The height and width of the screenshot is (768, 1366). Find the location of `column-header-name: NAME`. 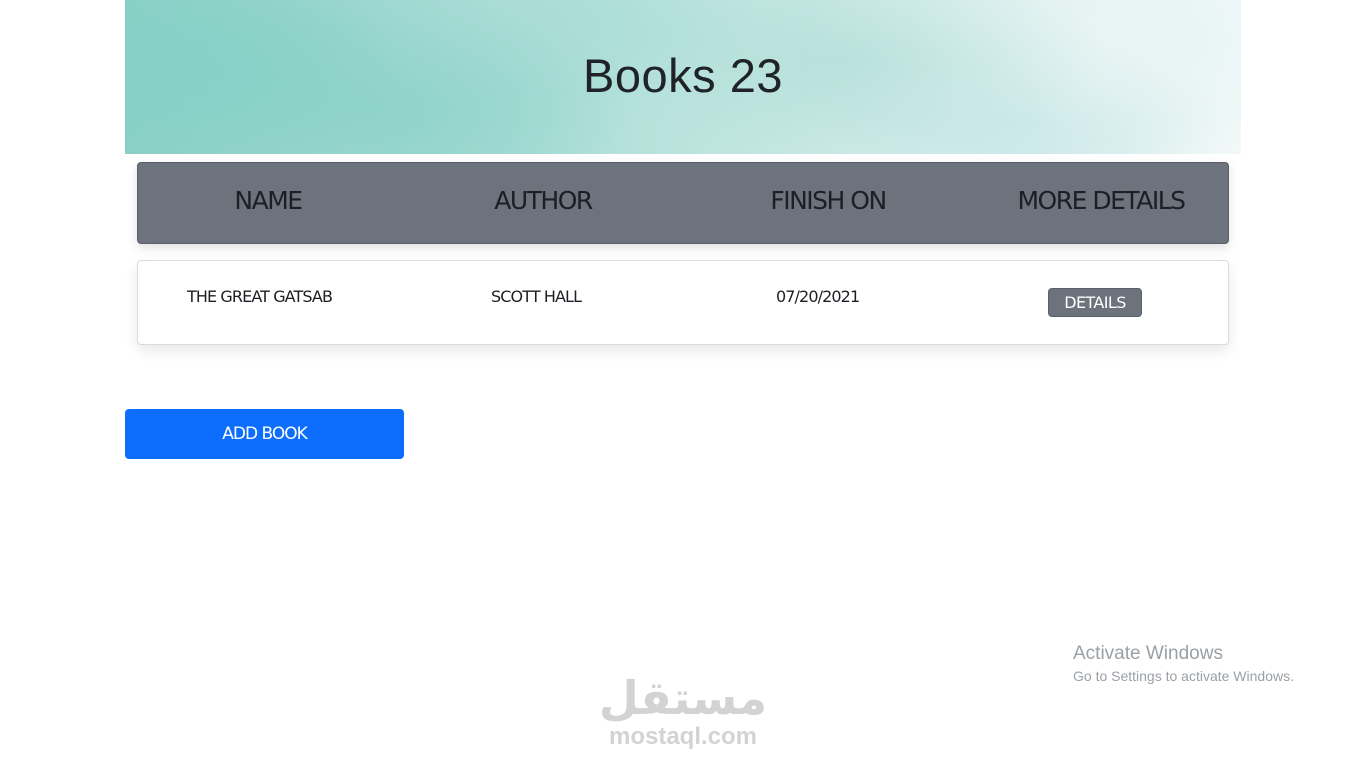

column-header-name: NAME is located at coordinates (268, 200).